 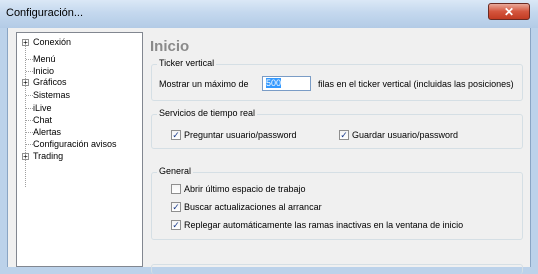 I want to click on tree-item-trading: Trading, so click(x=48, y=156).